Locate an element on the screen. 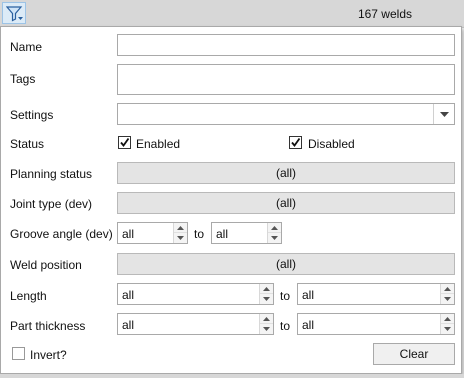 The height and width of the screenshot is (378, 464). background-strip is located at coordinates (232, 376).